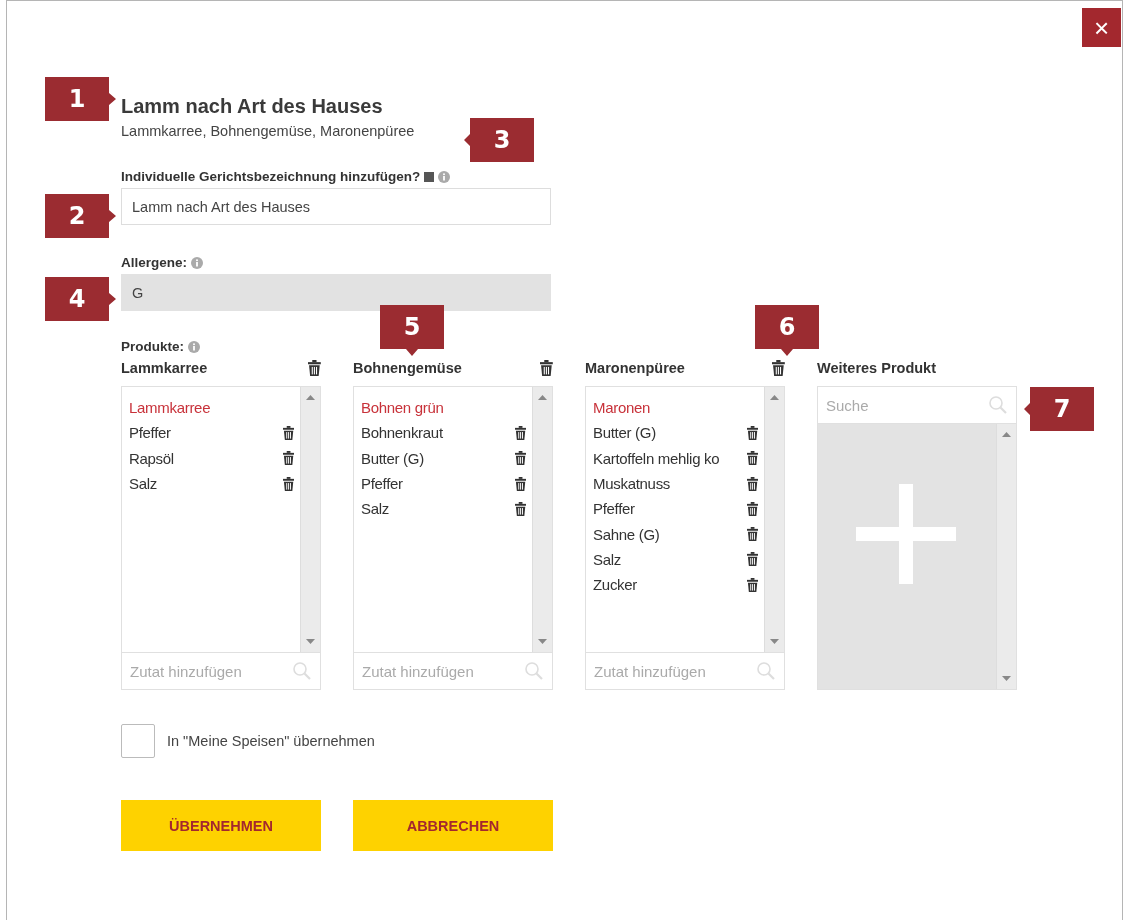  I want to click on custom-name-checkbox, so click(429, 176).